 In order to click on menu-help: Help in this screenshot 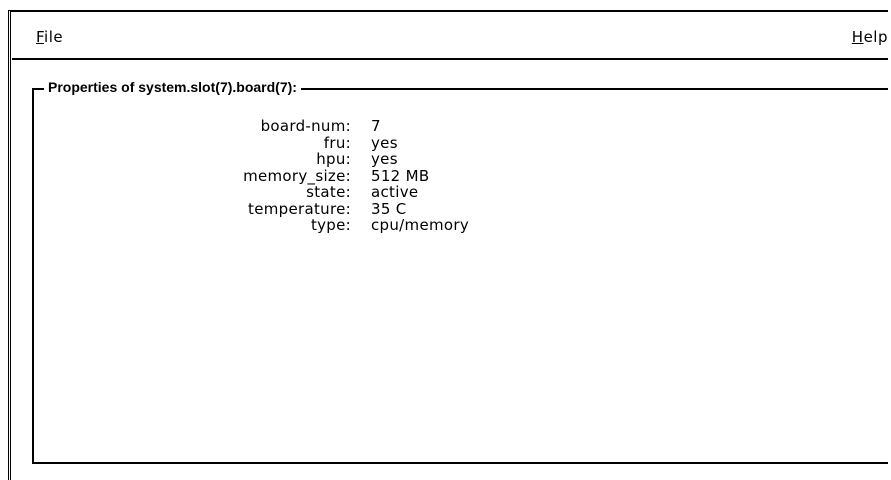, I will do `click(870, 37)`.